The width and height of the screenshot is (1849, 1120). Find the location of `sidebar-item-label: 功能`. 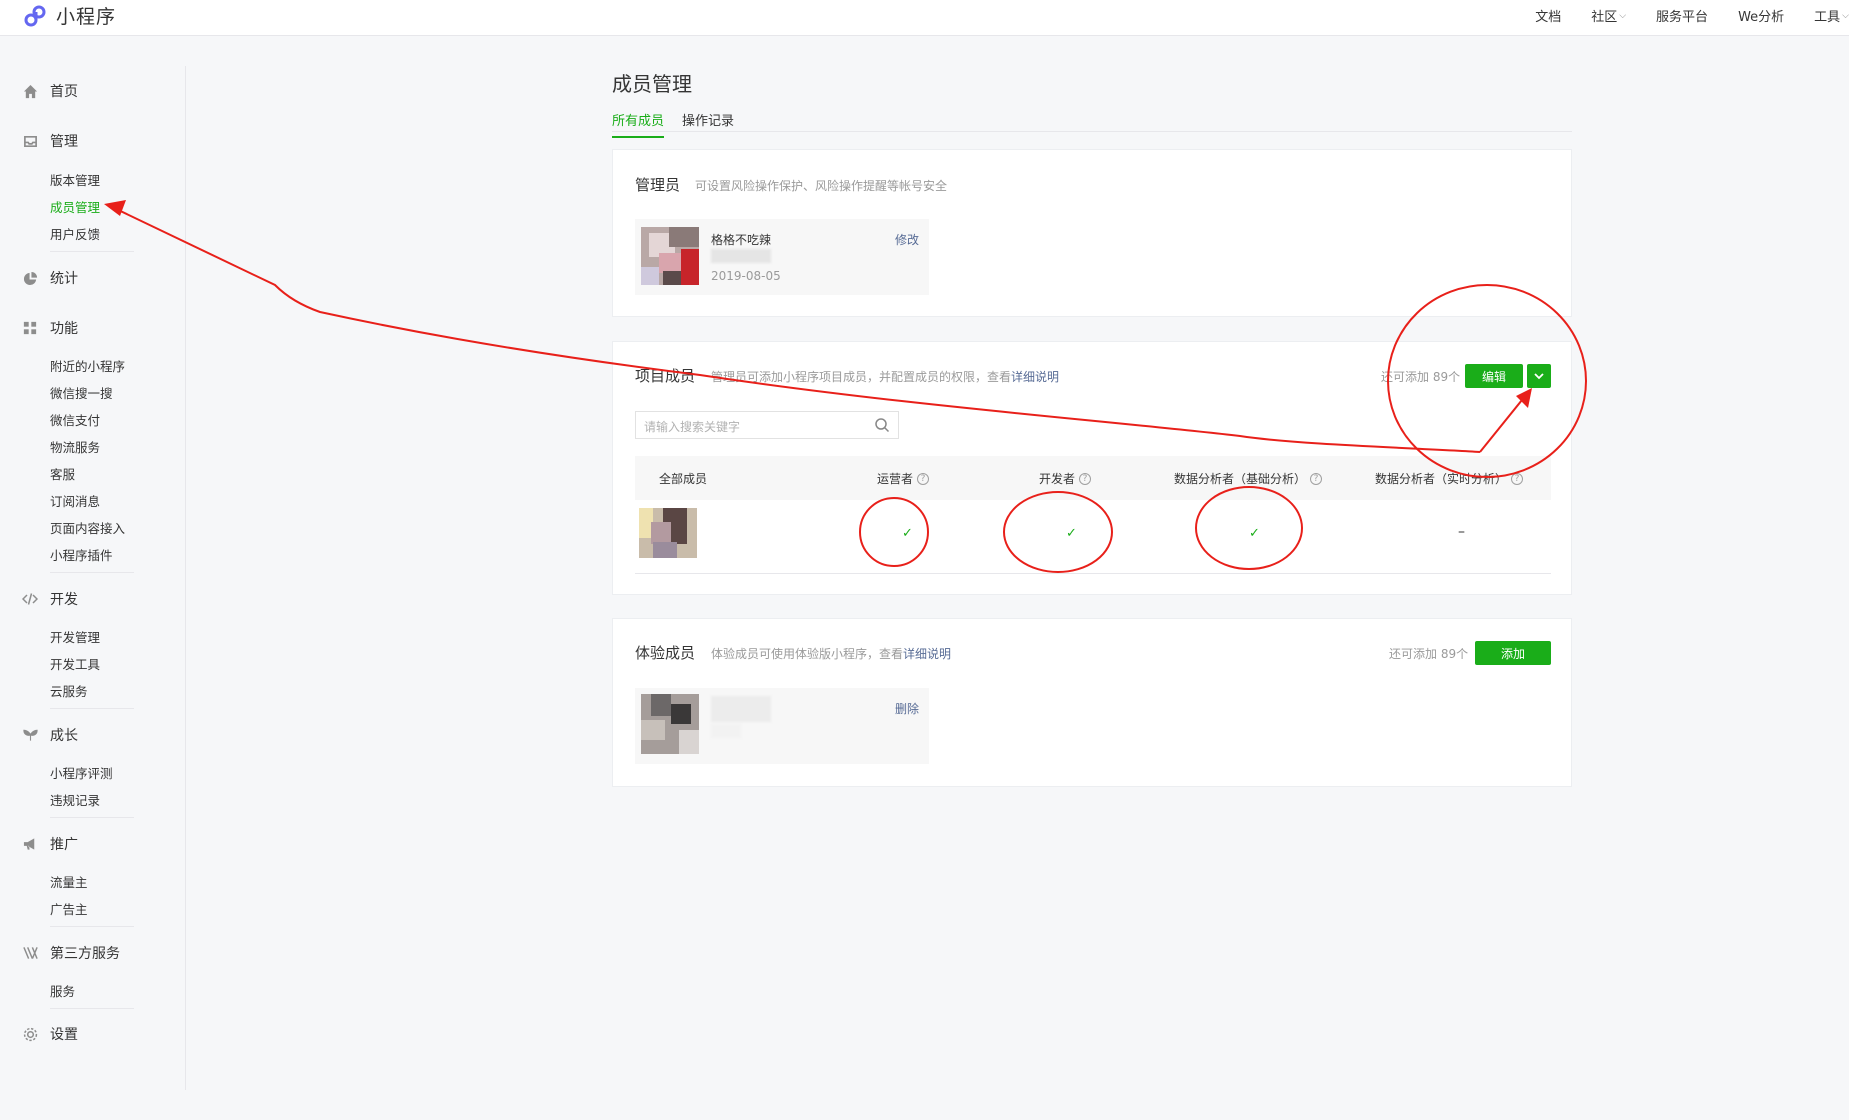

sidebar-item-label: 功能 is located at coordinates (64, 329).